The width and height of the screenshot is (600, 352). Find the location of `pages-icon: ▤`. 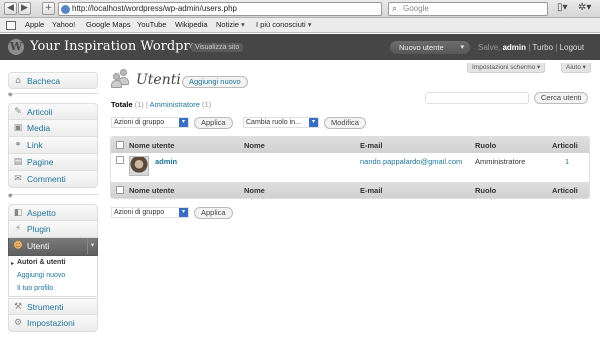

pages-icon: ▤ is located at coordinates (18, 162).